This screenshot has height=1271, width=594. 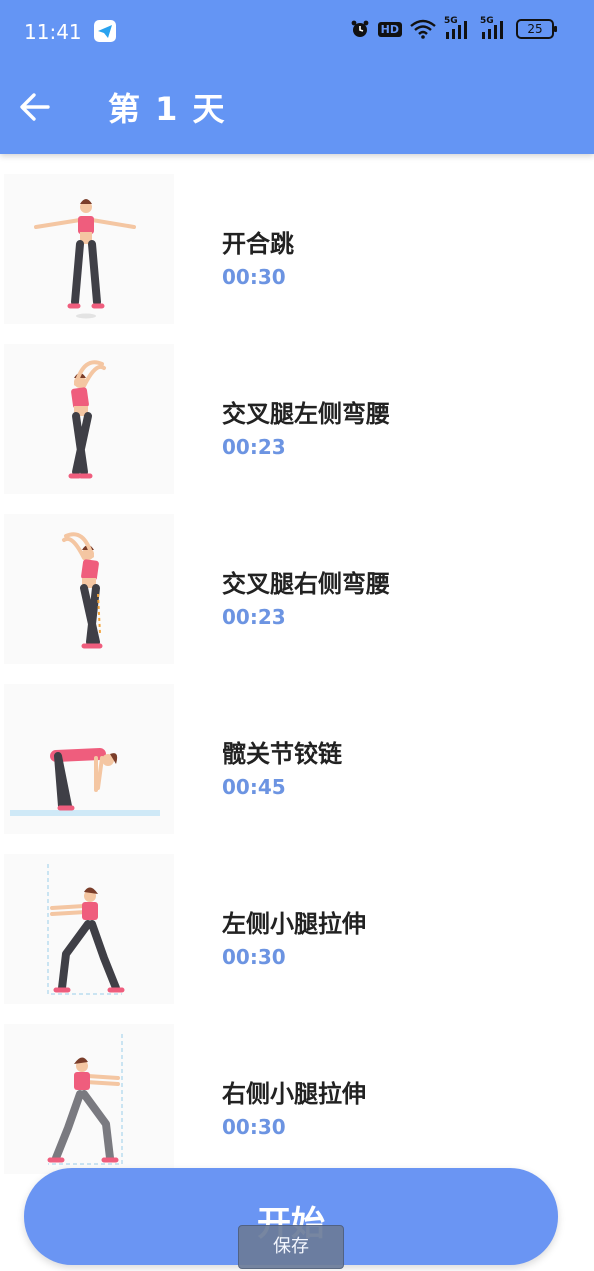 I want to click on side-bend-left-illustration, so click(x=89, y=419).